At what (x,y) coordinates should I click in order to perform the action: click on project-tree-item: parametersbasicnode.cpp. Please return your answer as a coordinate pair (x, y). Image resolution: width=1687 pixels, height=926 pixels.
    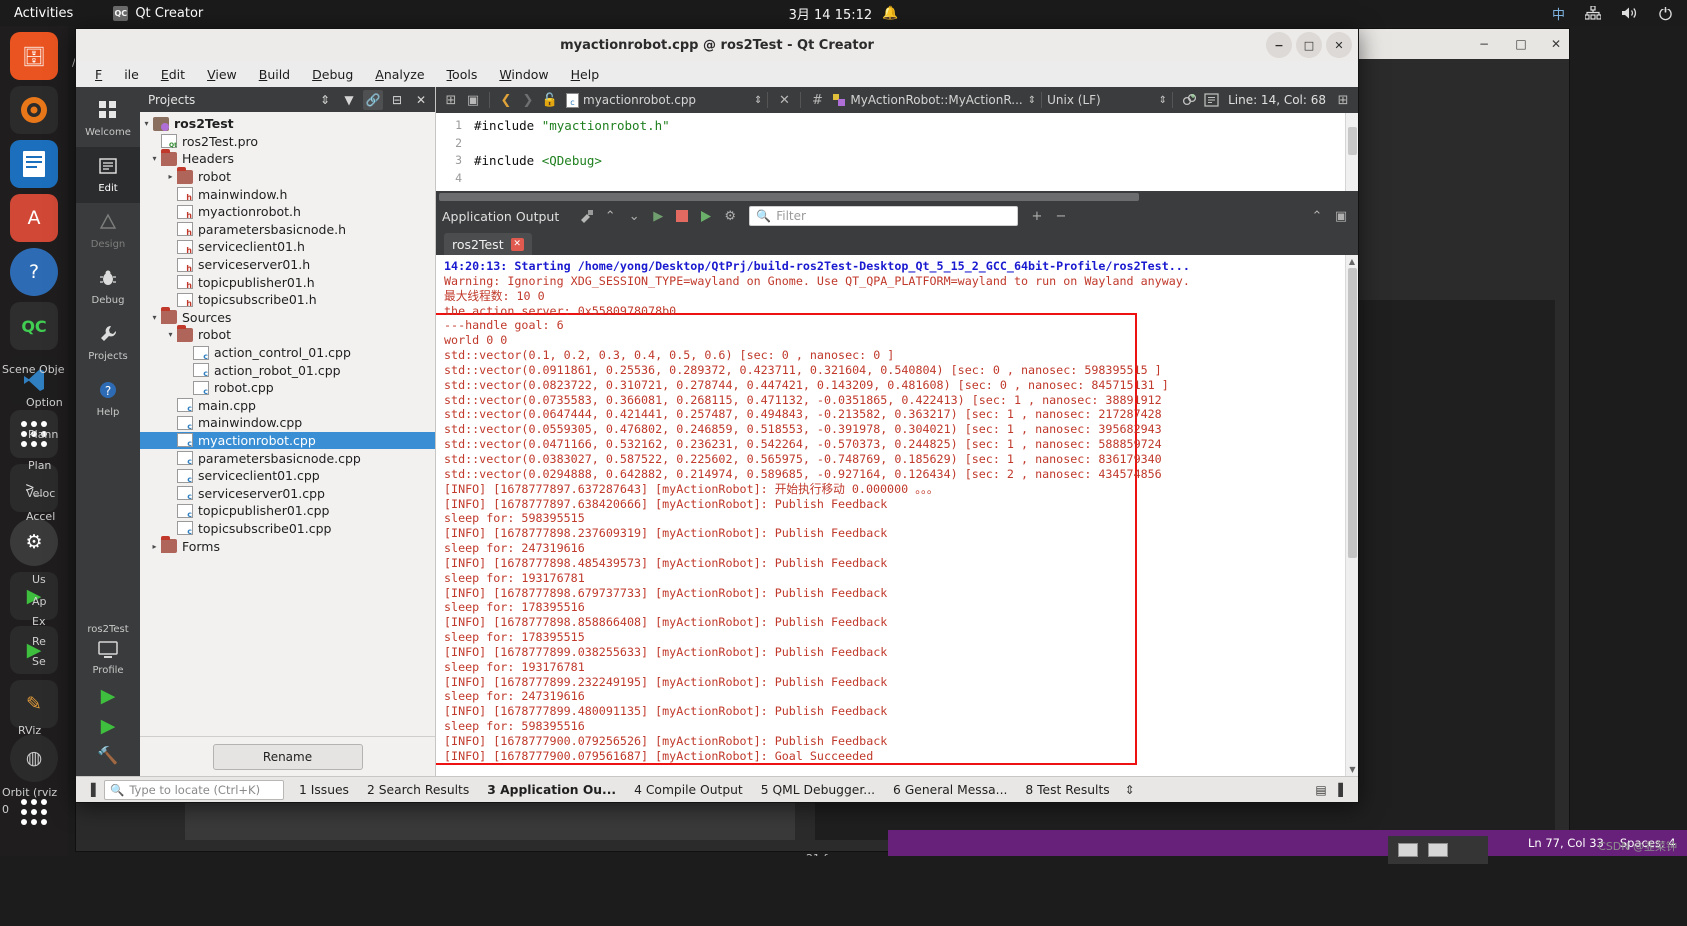
    Looking at the image, I should click on (287, 458).